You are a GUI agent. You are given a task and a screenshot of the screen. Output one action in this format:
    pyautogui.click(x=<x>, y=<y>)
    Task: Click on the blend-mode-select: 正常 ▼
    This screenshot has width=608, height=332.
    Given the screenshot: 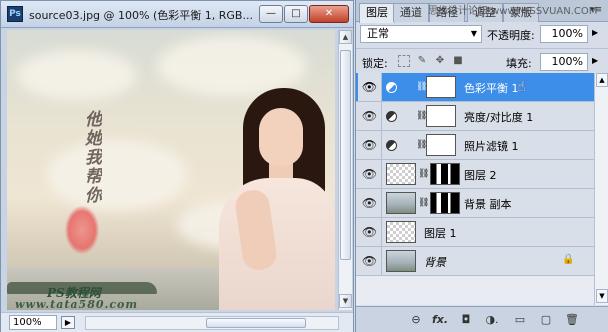 What is the action you would take?
    pyautogui.click(x=421, y=34)
    